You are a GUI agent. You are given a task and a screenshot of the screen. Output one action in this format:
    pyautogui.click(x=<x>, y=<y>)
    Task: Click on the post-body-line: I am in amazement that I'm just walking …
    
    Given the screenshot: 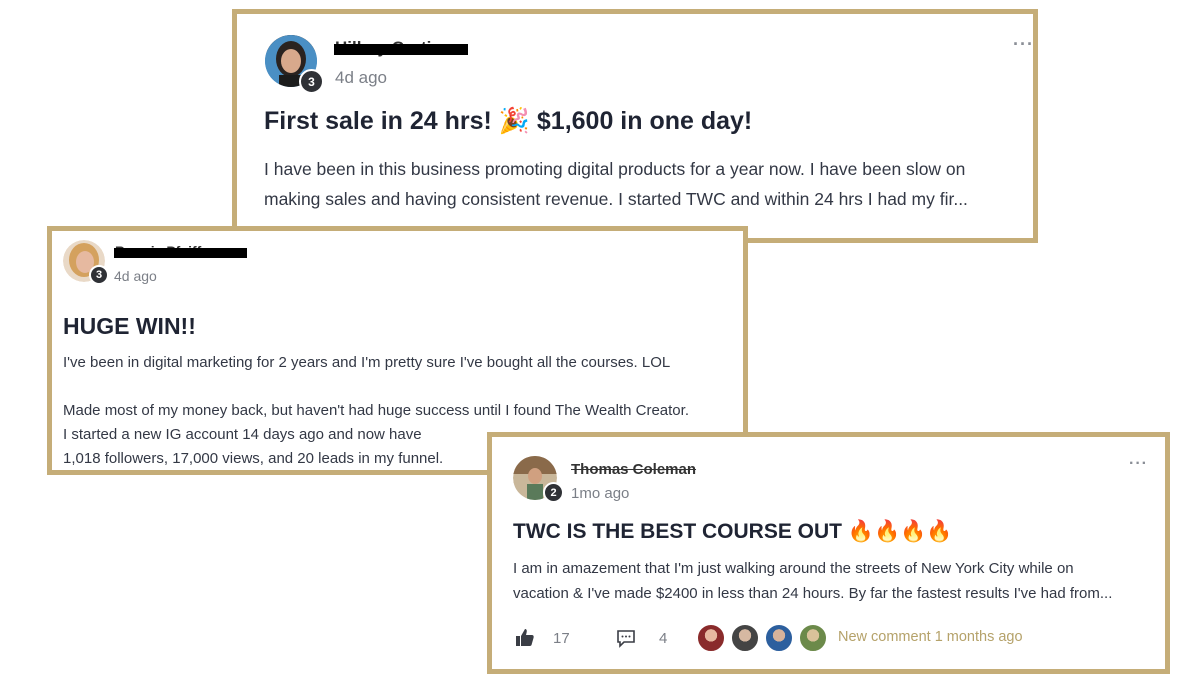 What is the action you would take?
    pyautogui.click(x=793, y=568)
    